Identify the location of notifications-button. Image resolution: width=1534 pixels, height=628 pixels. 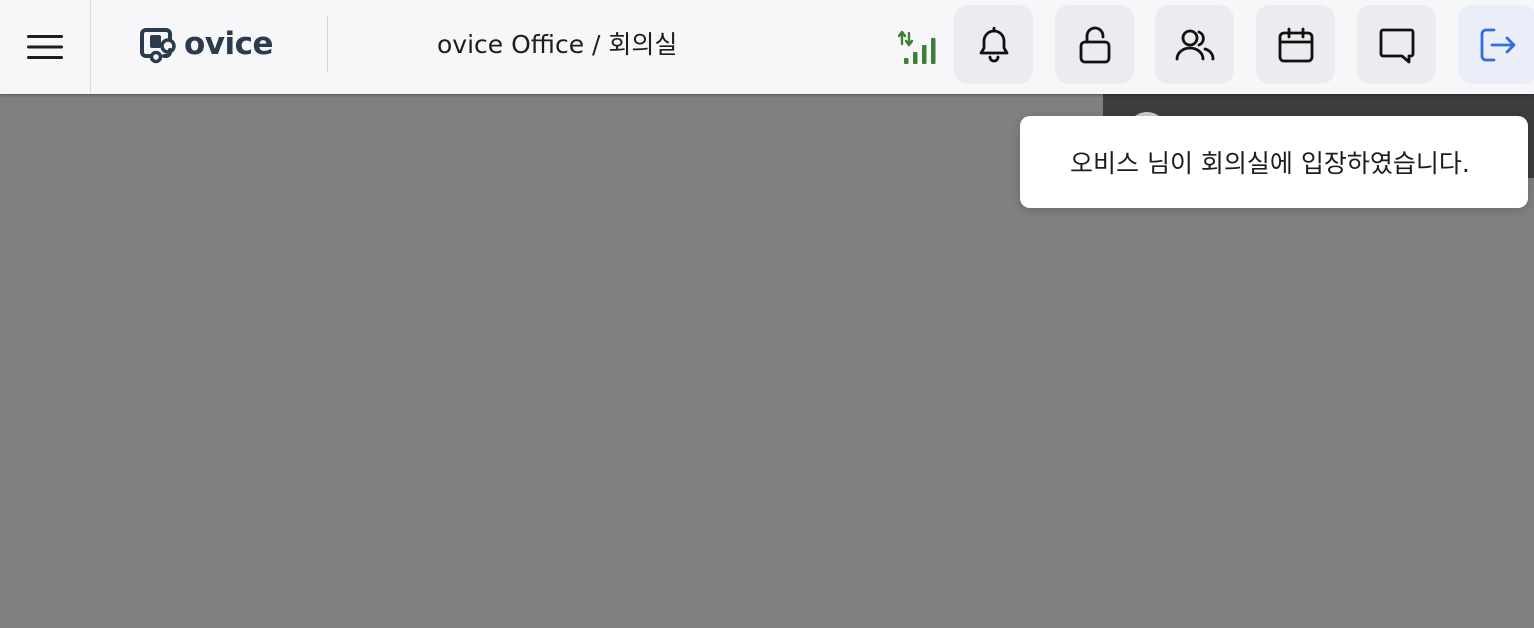
(993, 44).